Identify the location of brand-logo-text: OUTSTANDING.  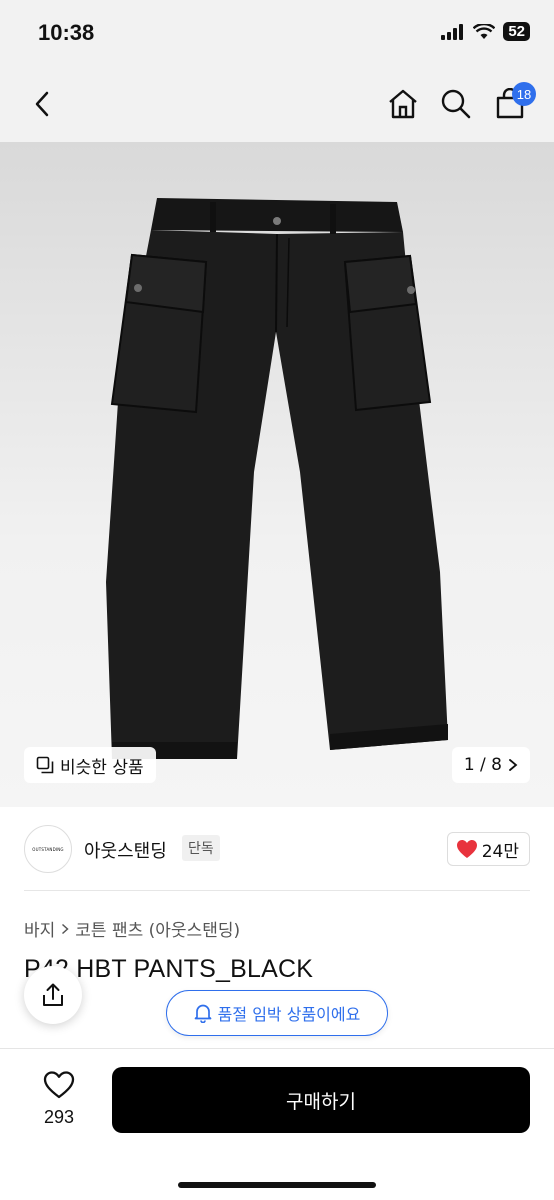
(48, 849).